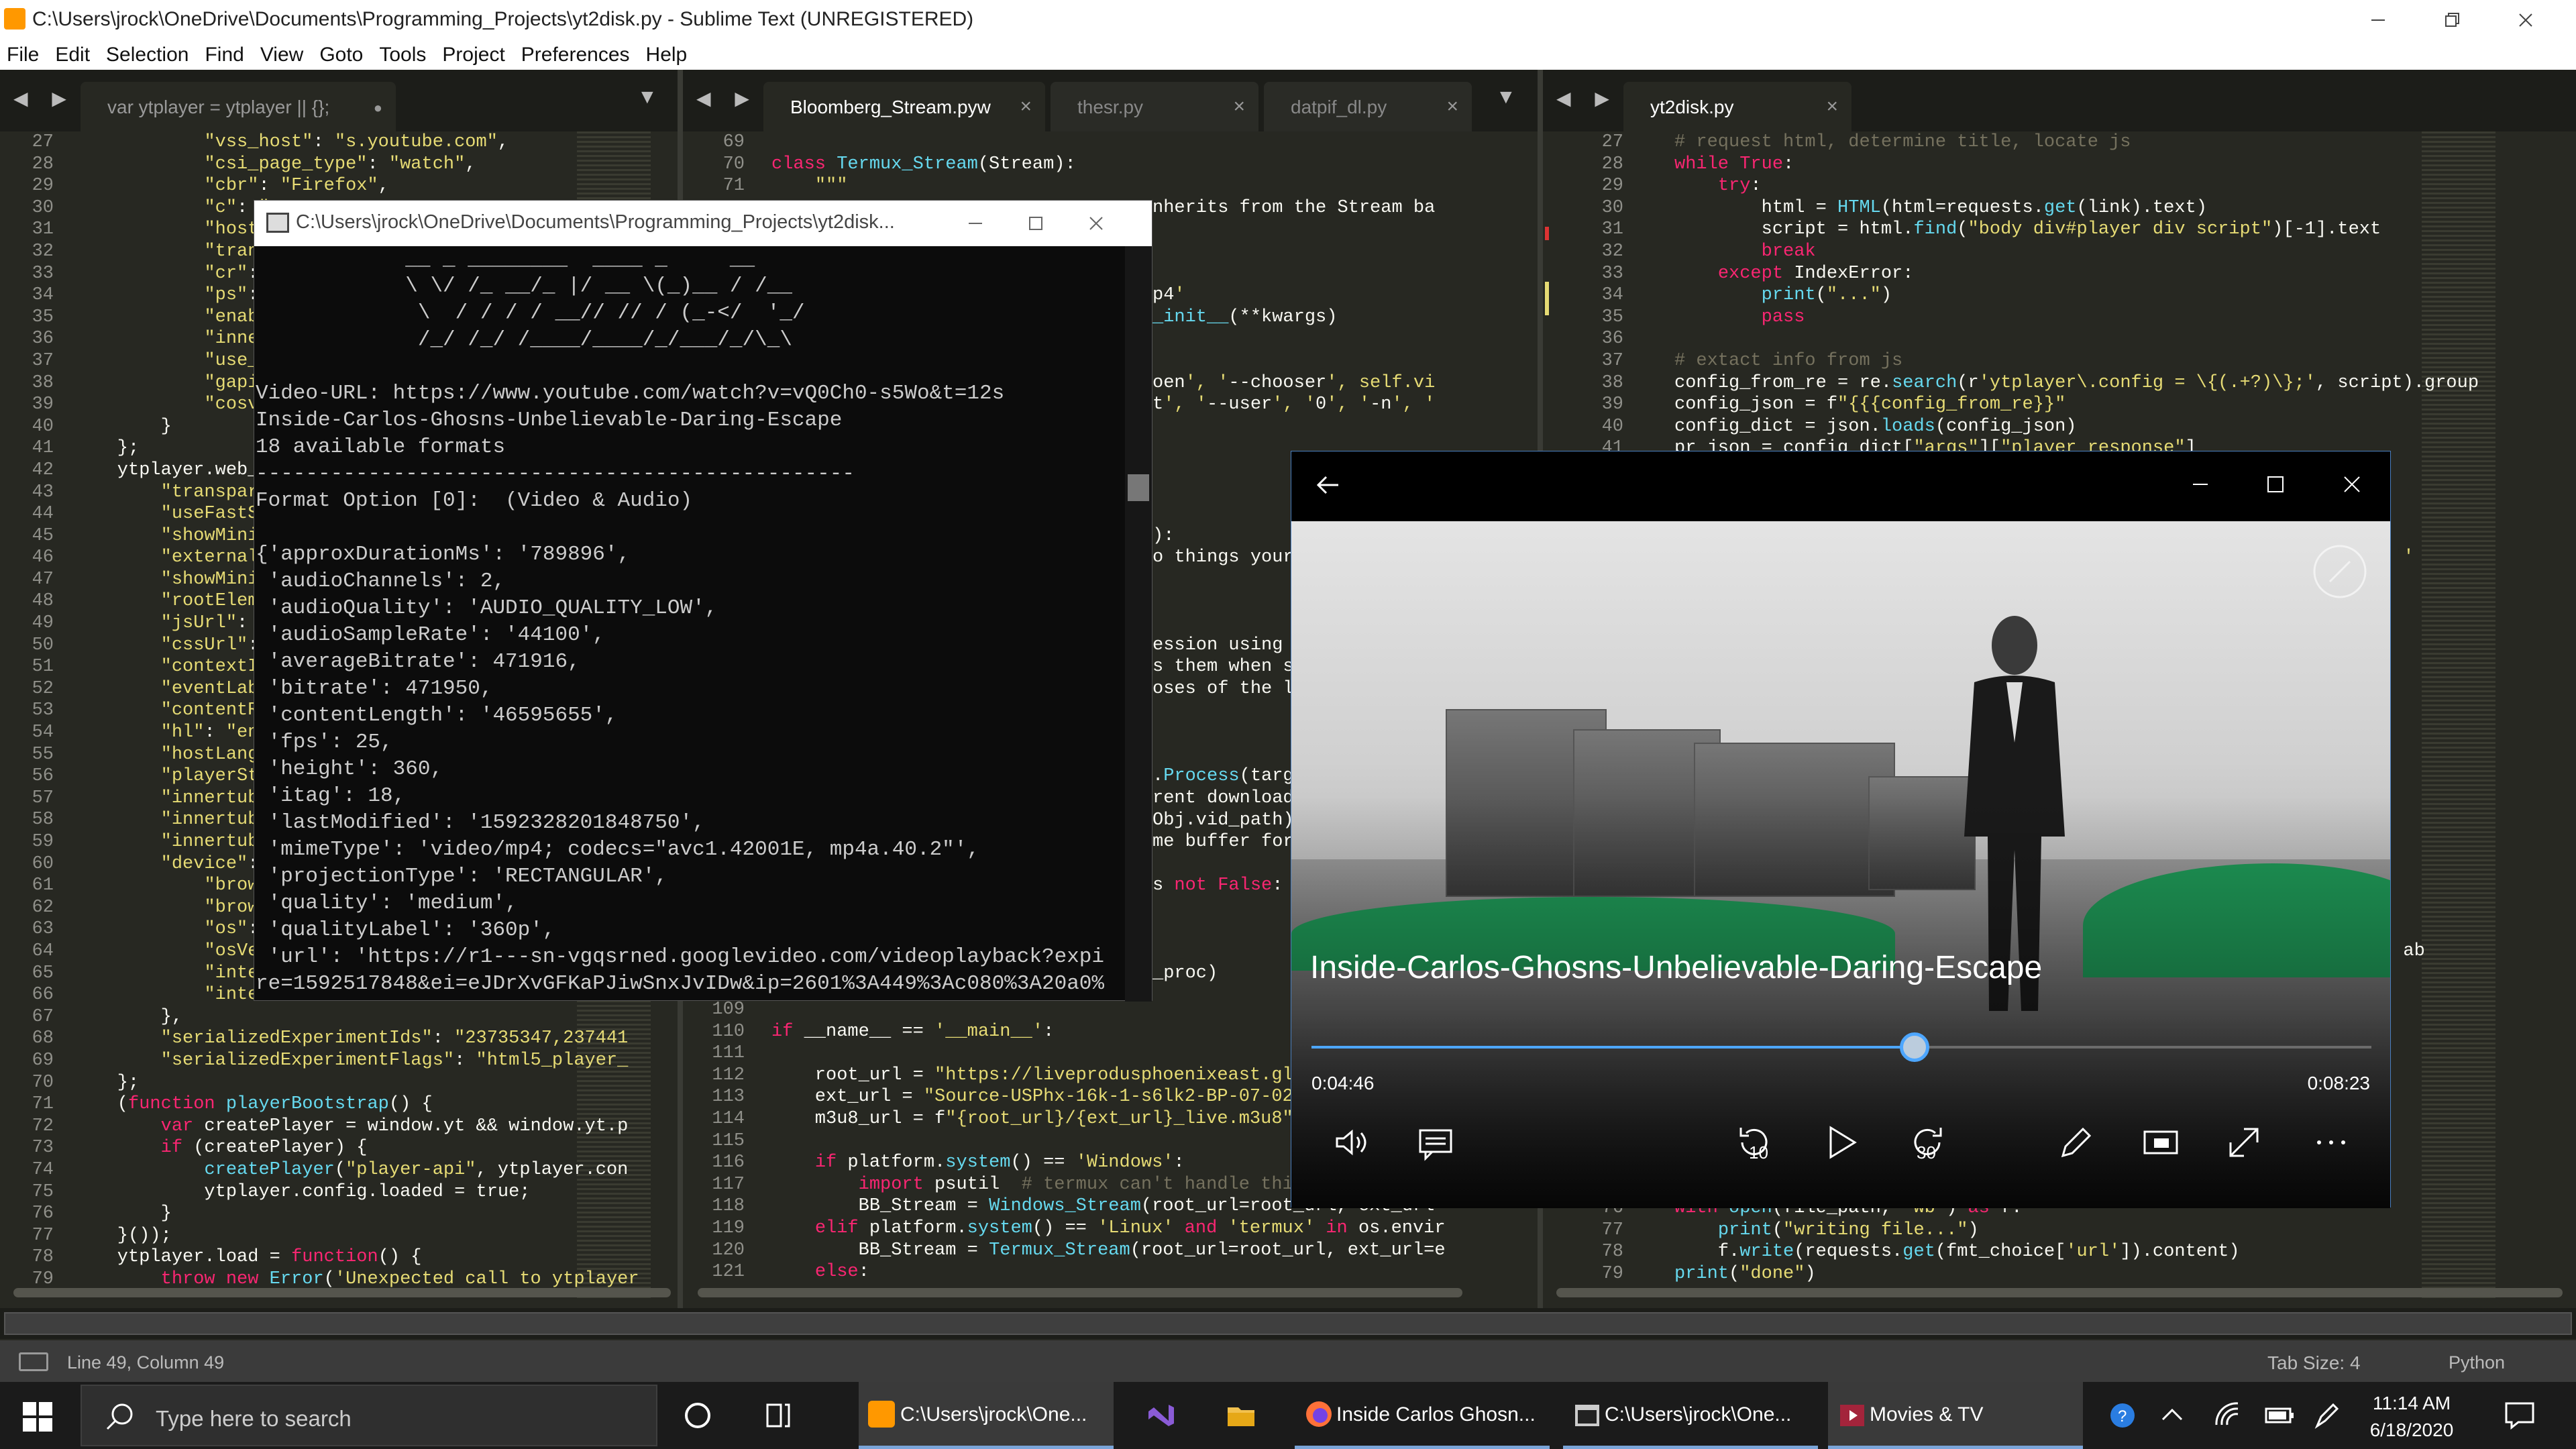 This screenshot has width=2576, height=1449. Describe the element at coordinates (697, 1415) in the screenshot. I see `cortana-icon` at that location.